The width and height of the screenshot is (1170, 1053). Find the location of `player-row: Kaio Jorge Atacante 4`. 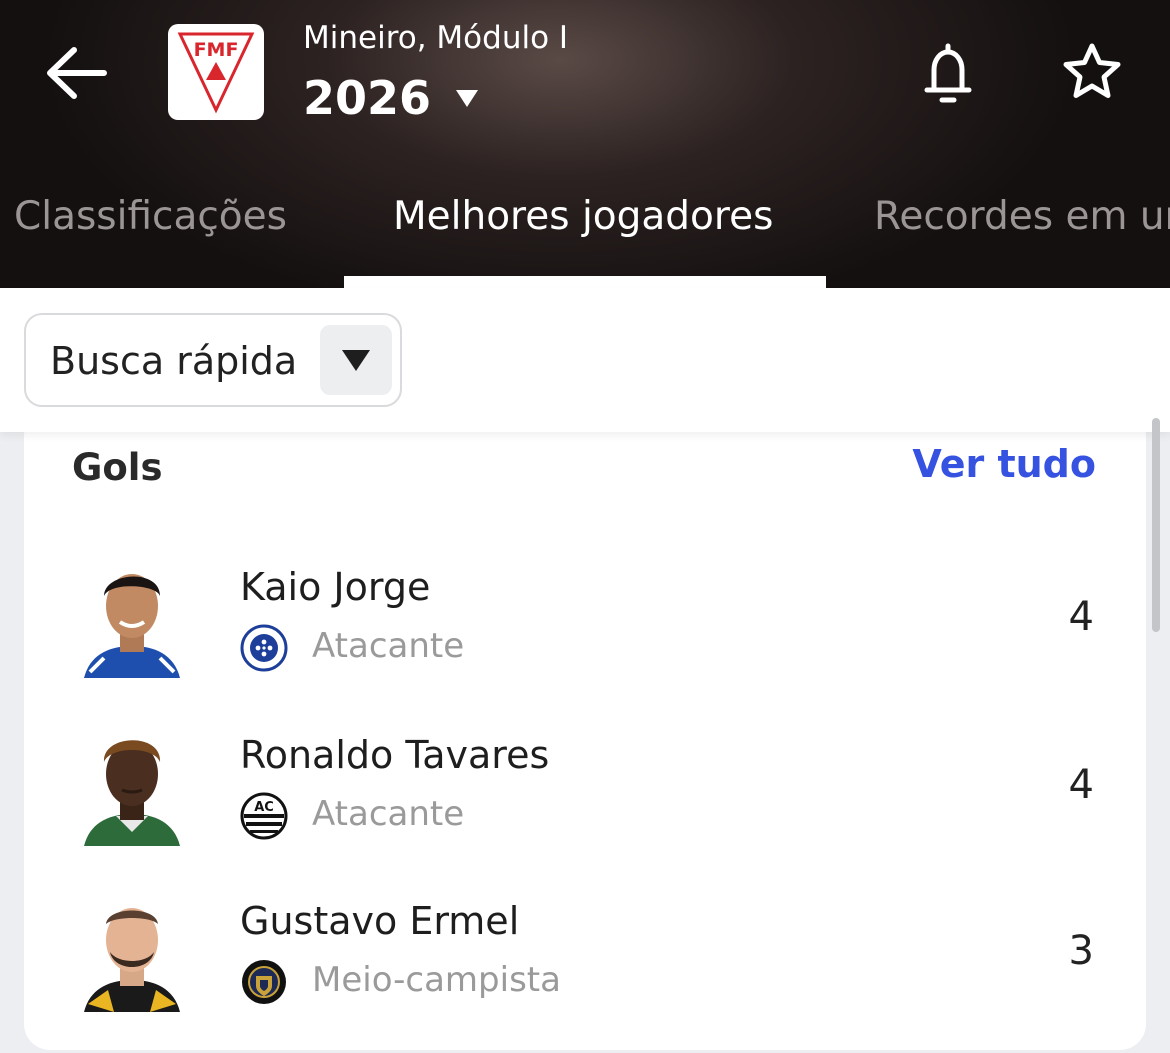

player-row: Kaio Jorge Atacante 4 is located at coordinates (585, 635).